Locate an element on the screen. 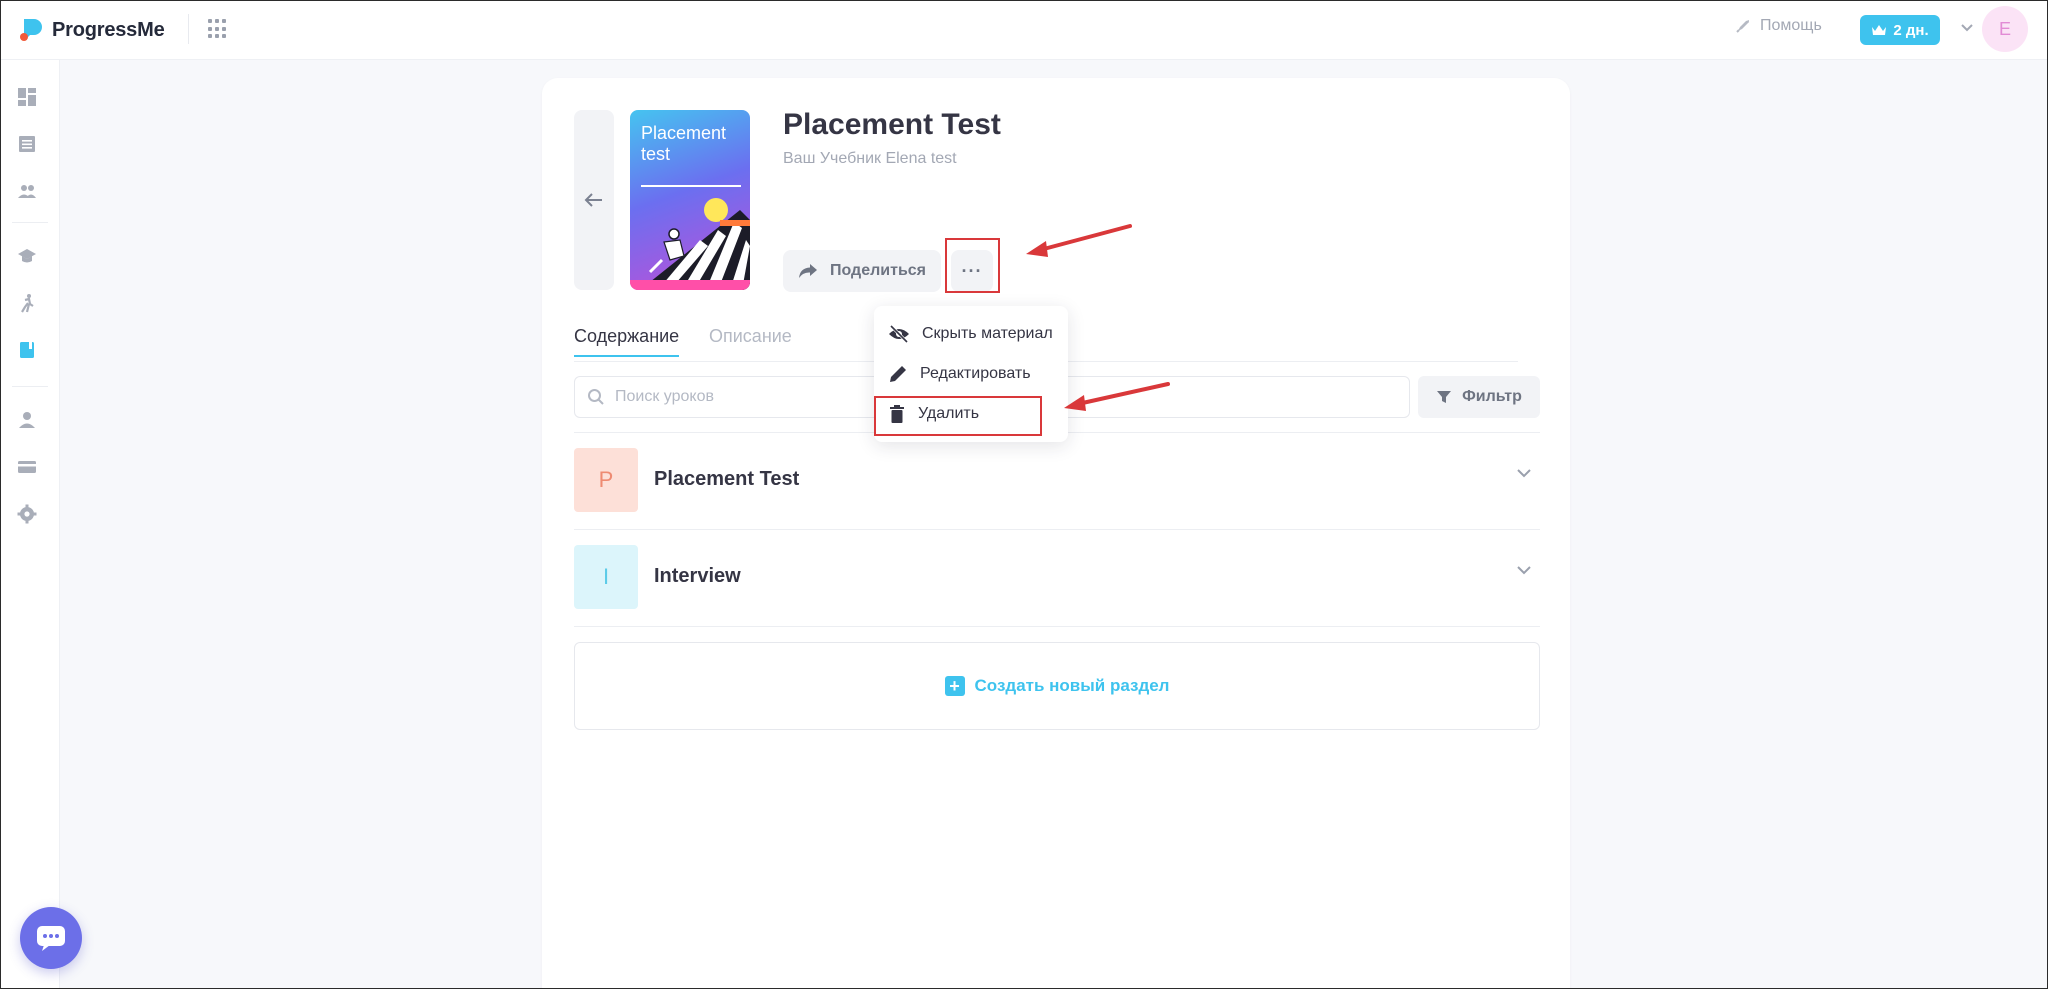 The height and width of the screenshot is (989, 2048). section-row: I Interview is located at coordinates (1057, 578).